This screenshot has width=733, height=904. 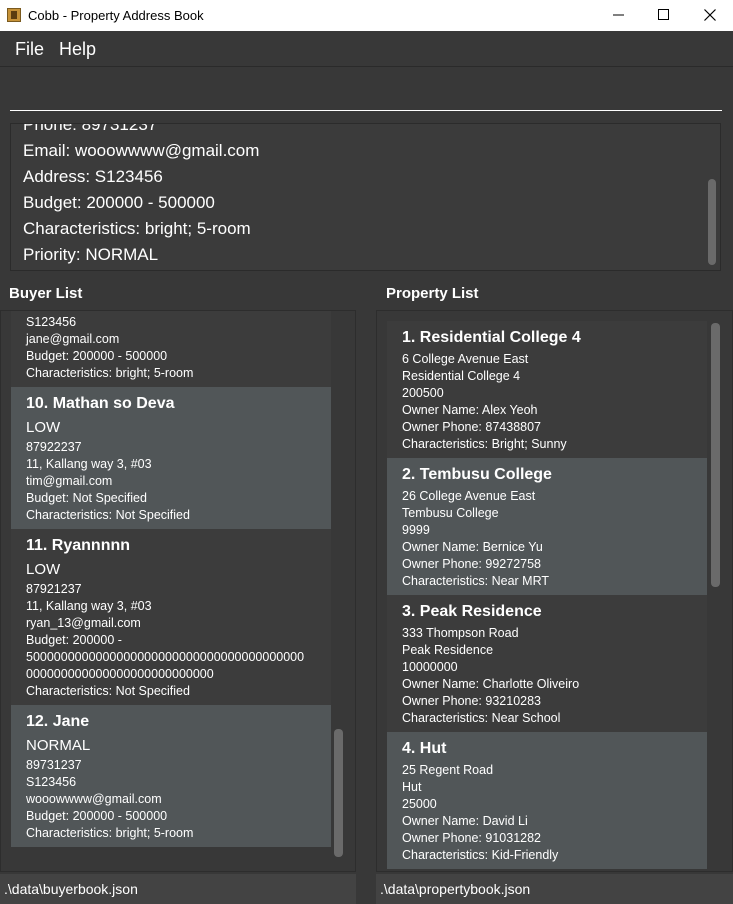 I want to click on property-card-field: Owner Name: Charlotte Oliveiro, so click(x=491, y=684).